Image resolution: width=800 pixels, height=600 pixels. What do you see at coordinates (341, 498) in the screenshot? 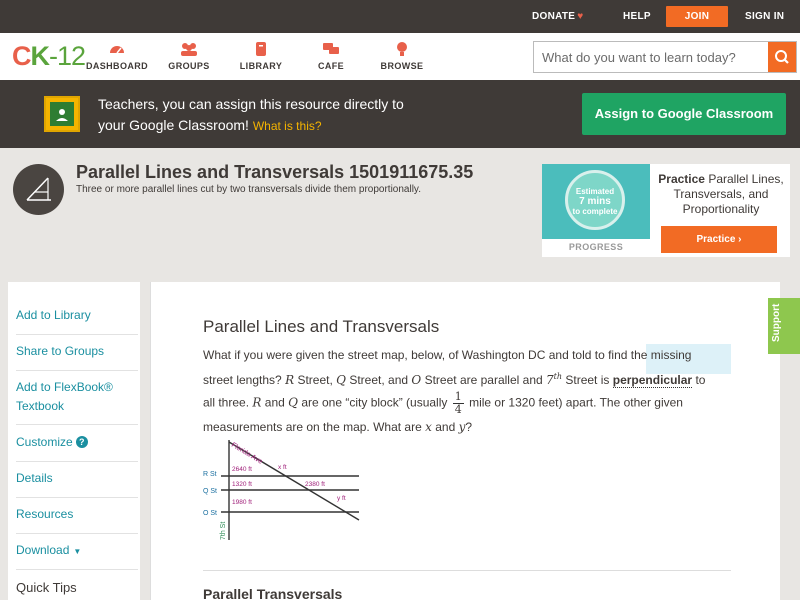
I see `label-y: y ft` at bounding box center [341, 498].